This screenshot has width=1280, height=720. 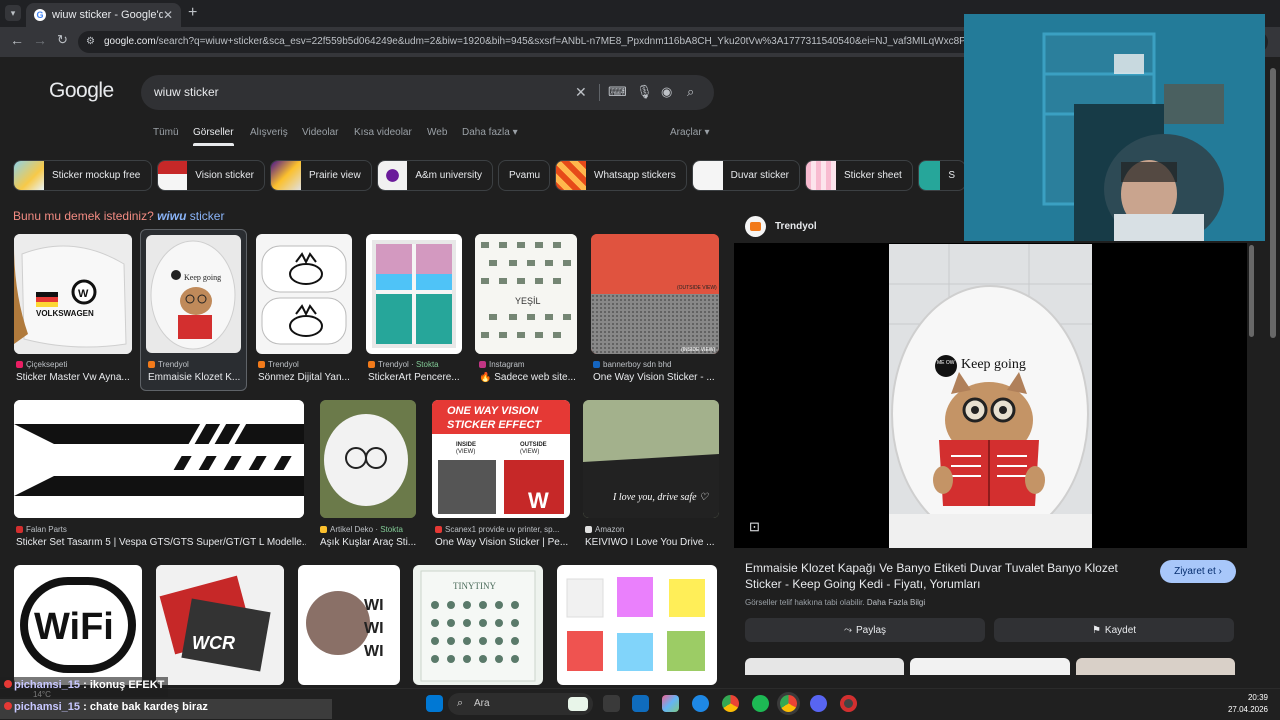 I want to click on browser-tab: G wiuw sticker - Google'da Ara ✕, so click(x=103, y=15).